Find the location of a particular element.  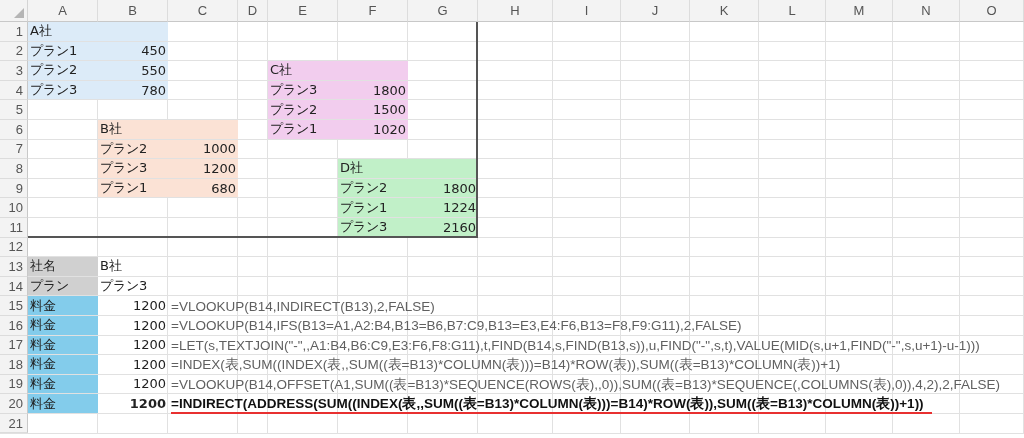

column-header: L is located at coordinates (792, 11).